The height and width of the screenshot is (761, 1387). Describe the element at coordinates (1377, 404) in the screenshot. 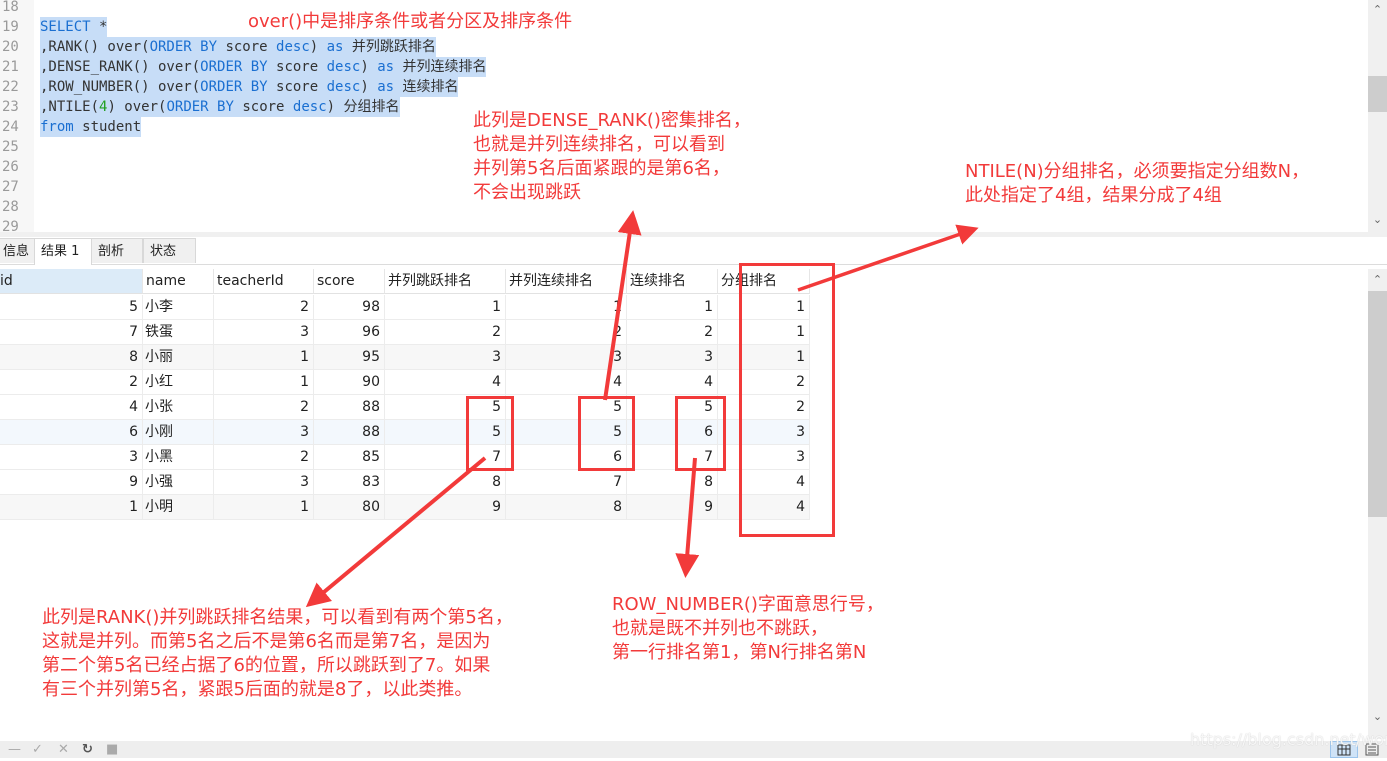

I see `grid-scroll-thumb` at that location.